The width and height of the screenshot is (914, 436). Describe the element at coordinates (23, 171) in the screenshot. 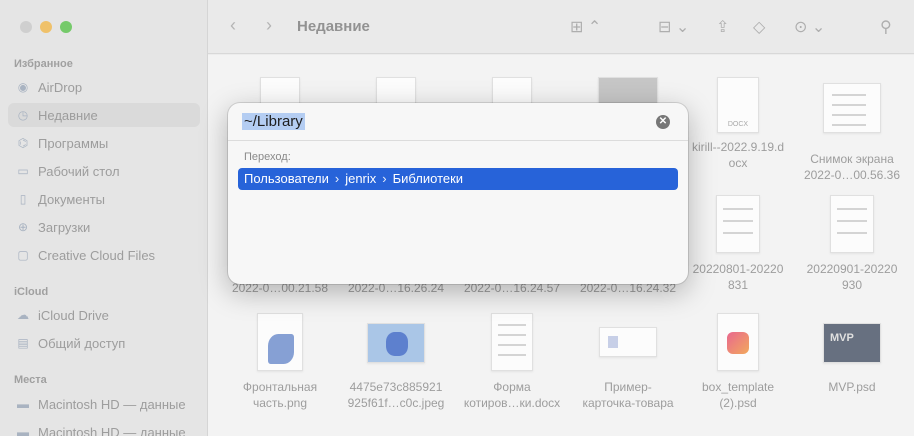

I see `desktop-icon: ▭` at that location.